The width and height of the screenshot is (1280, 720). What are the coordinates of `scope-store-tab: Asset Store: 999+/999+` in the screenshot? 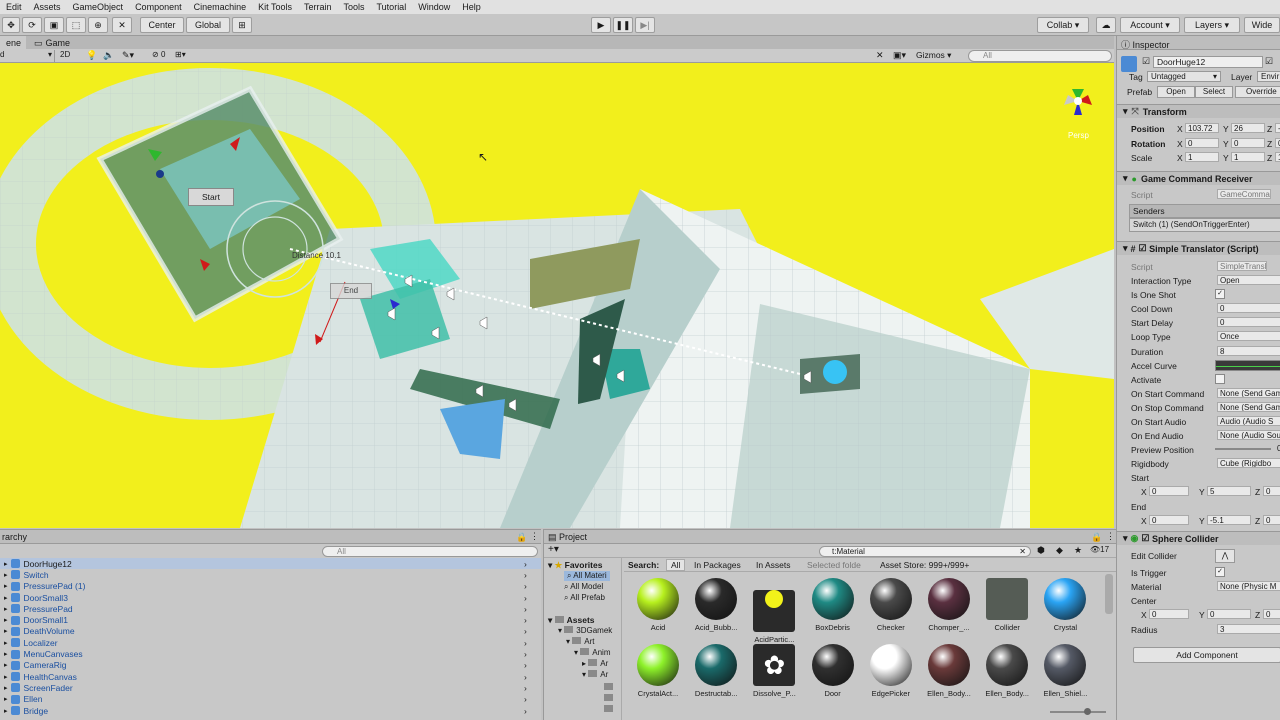 It's located at (924, 565).